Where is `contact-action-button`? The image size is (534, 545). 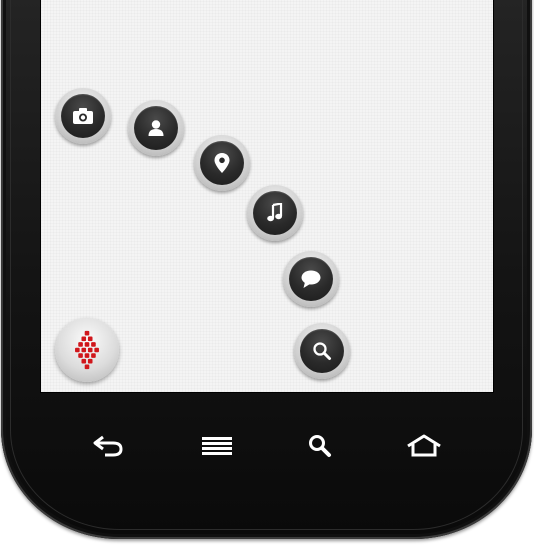
contact-action-button is located at coordinates (156, 128).